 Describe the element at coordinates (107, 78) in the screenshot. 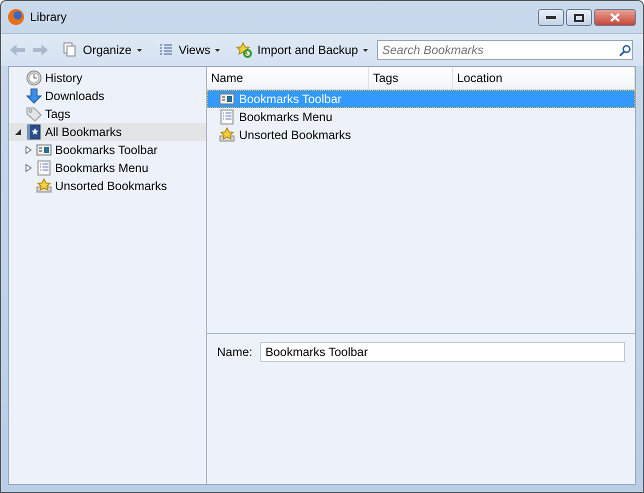

I see `tree-item: History` at that location.